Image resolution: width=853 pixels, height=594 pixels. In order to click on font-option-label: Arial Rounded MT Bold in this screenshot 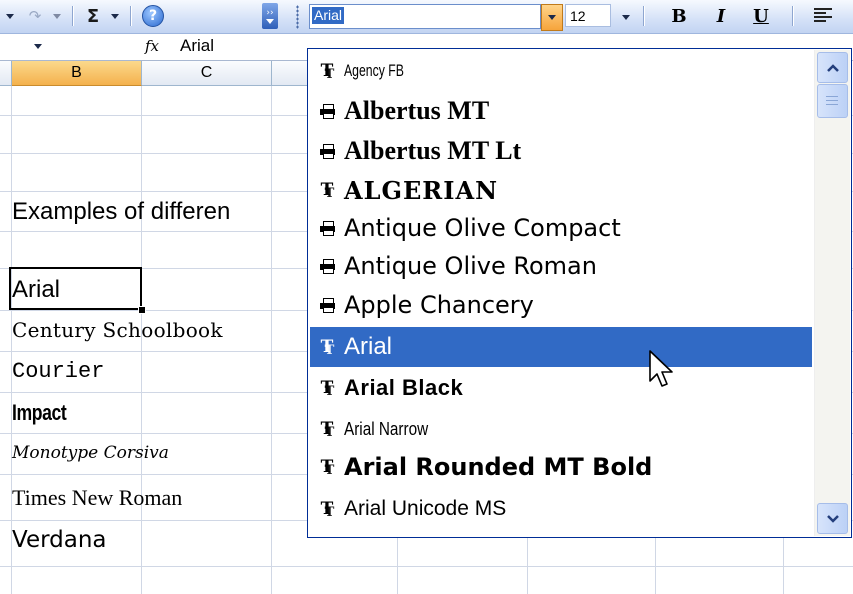, I will do `click(498, 467)`.